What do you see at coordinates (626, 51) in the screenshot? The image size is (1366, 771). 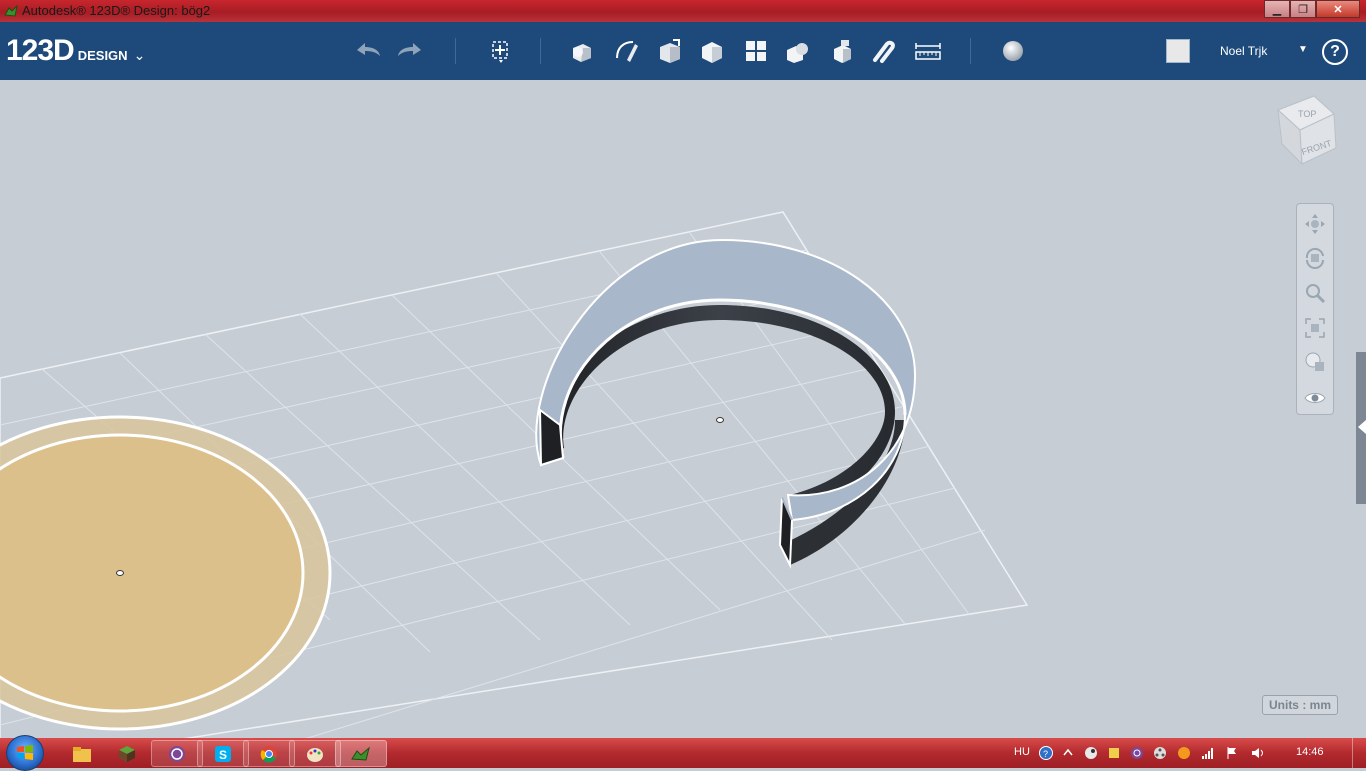 I see `sketch-icon` at bounding box center [626, 51].